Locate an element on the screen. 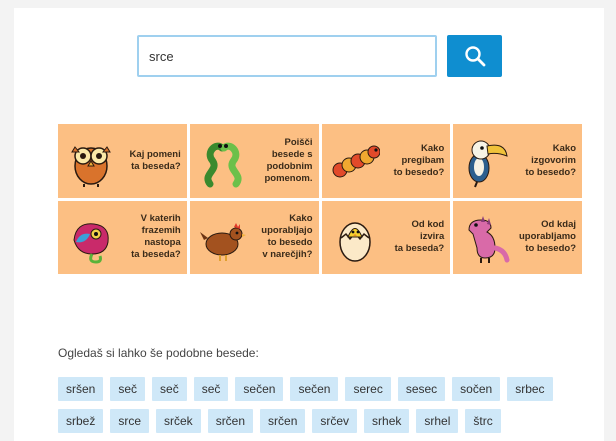  tile-label: Kaj pomeni ta beseda? is located at coordinates (155, 160).